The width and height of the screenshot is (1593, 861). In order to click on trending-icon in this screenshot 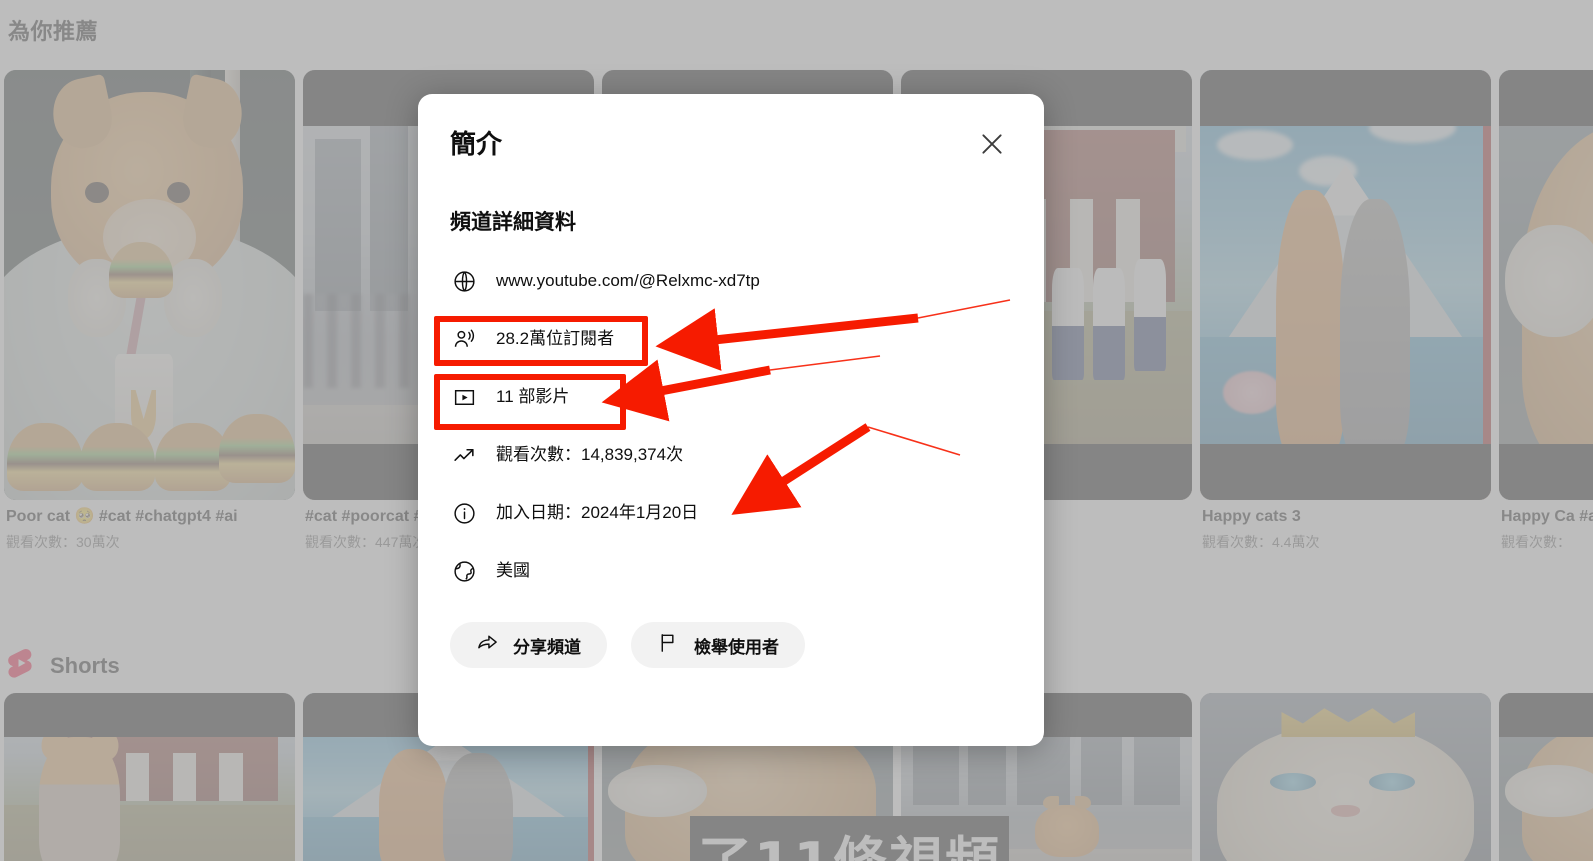, I will do `click(464, 455)`.